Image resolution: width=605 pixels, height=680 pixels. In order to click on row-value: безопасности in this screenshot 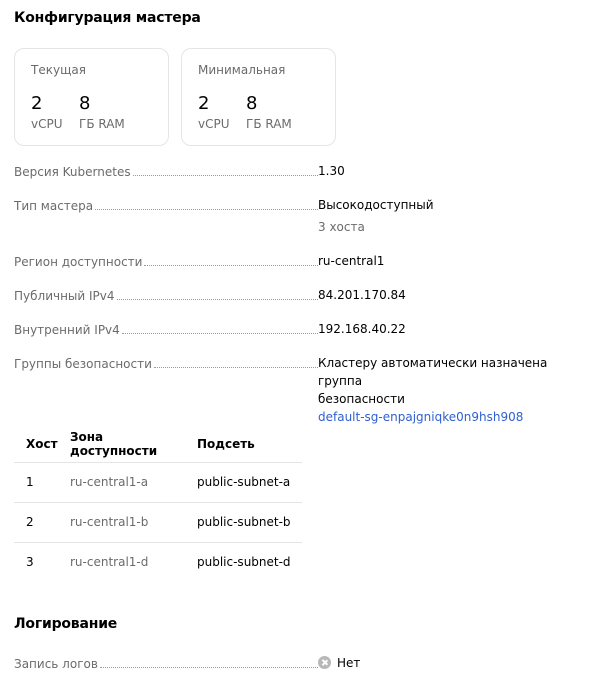, I will do `click(361, 399)`.